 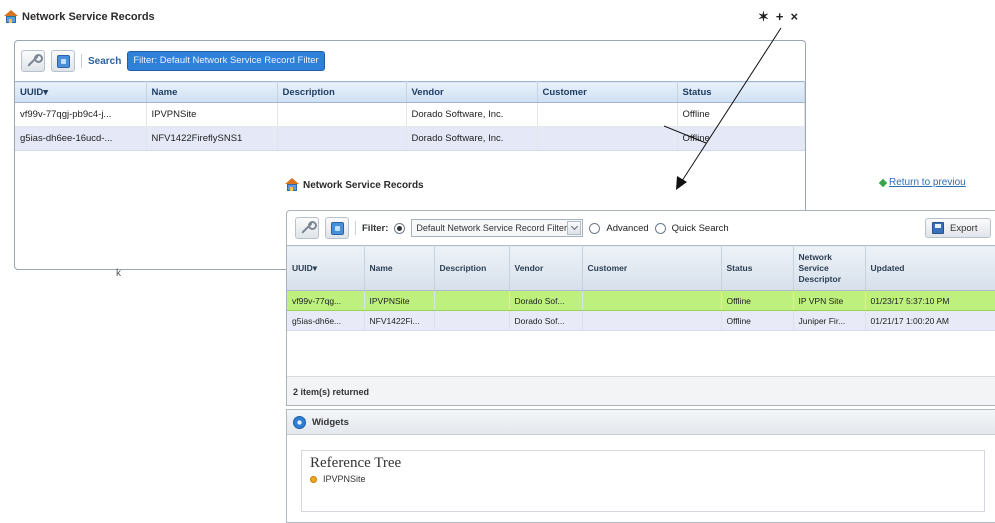 What do you see at coordinates (641, 390) in the screenshot?
I see `items-returned-bar: 2 item(s) returned` at bounding box center [641, 390].